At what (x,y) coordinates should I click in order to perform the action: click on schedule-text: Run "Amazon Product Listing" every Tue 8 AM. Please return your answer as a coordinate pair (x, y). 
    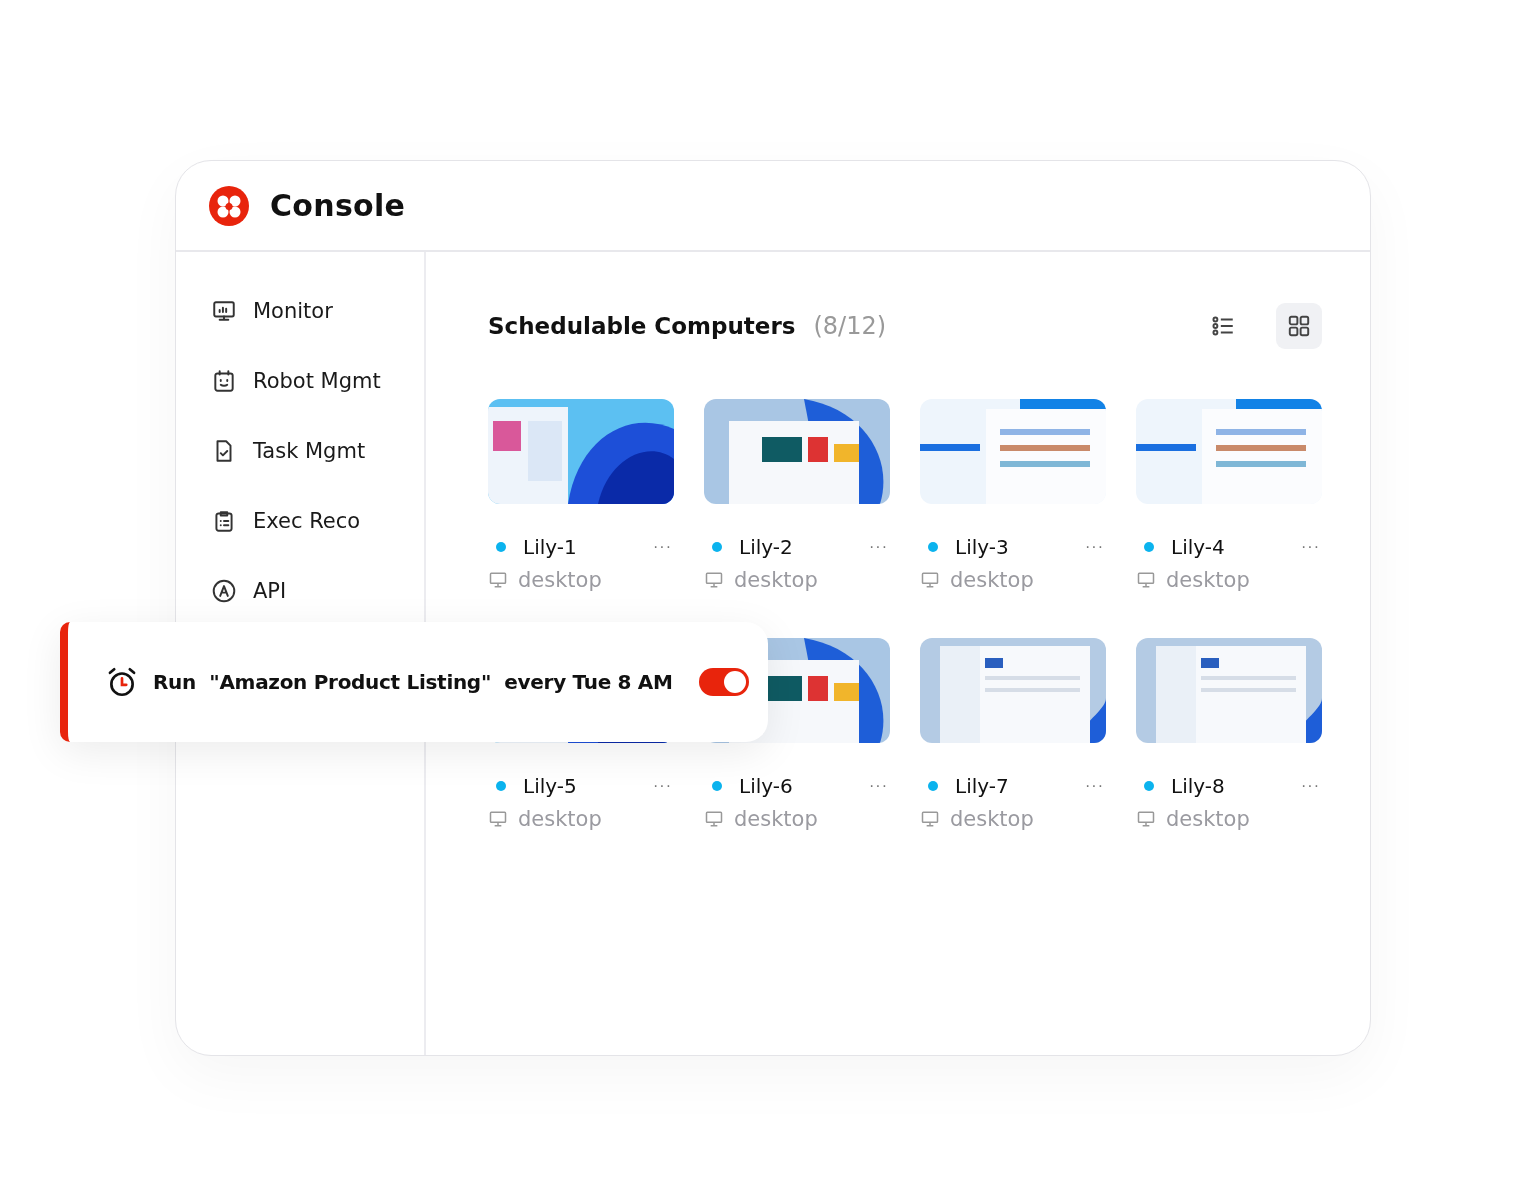
    Looking at the image, I should click on (413, 682).